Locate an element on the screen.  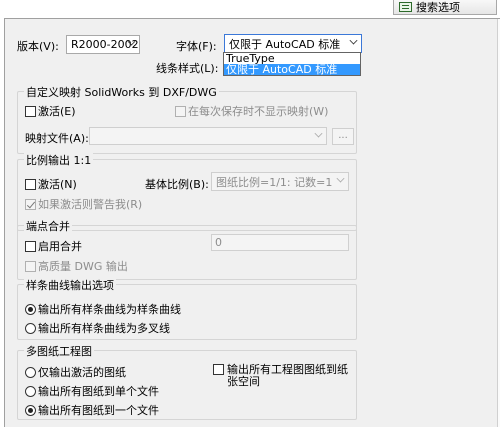
endpoint-merge-title: 端点合并 is located at coordinates (48, 226).